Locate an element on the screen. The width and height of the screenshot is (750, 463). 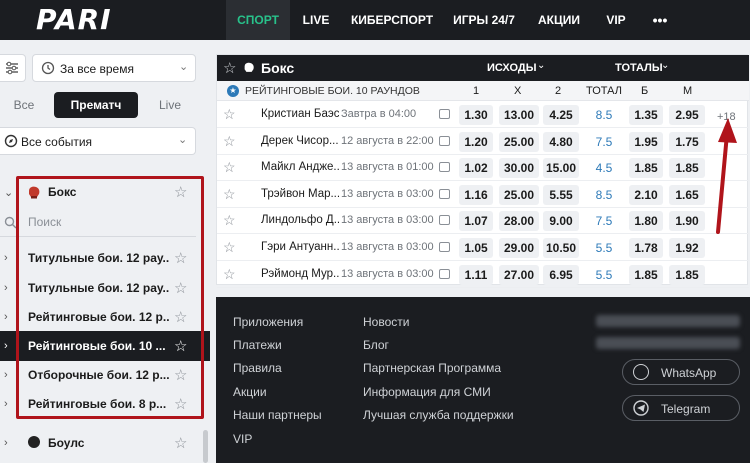
odd-draw: 27.00 is located at coordinates (519, 274).